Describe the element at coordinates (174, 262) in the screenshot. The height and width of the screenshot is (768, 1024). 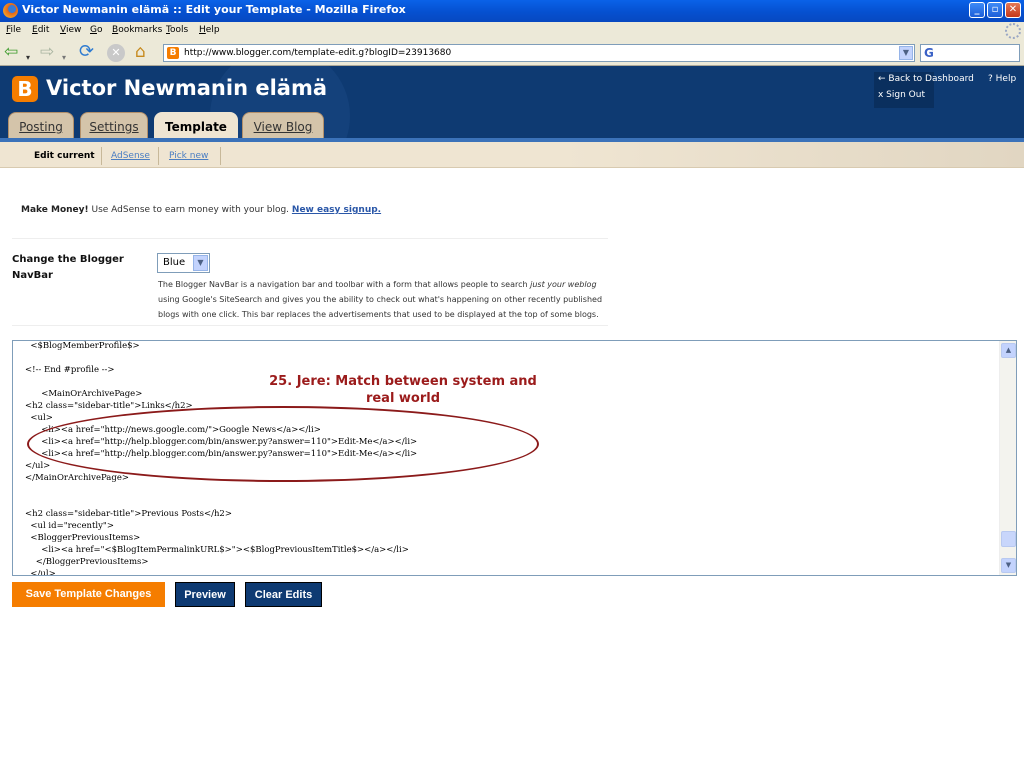
I see `navbar-color-value: Blue` at that location.